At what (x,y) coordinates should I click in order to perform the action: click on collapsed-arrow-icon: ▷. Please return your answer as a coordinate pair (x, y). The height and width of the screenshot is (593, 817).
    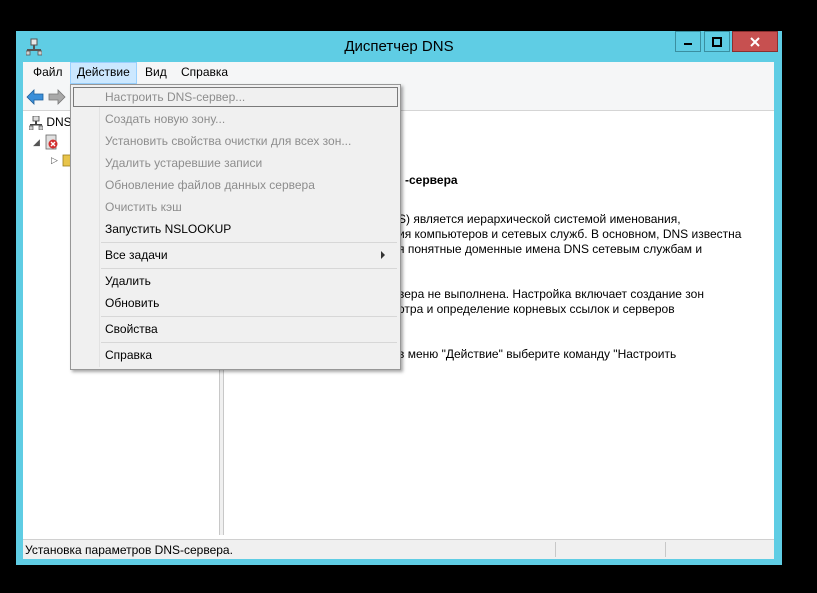
    Looking at the image, I should click on (55, 160).